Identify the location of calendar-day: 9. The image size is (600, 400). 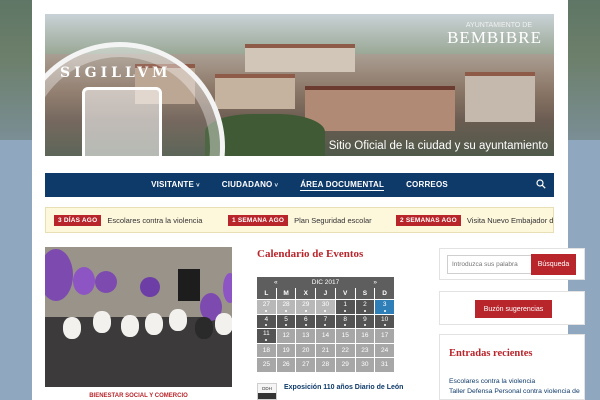
(365, 321).